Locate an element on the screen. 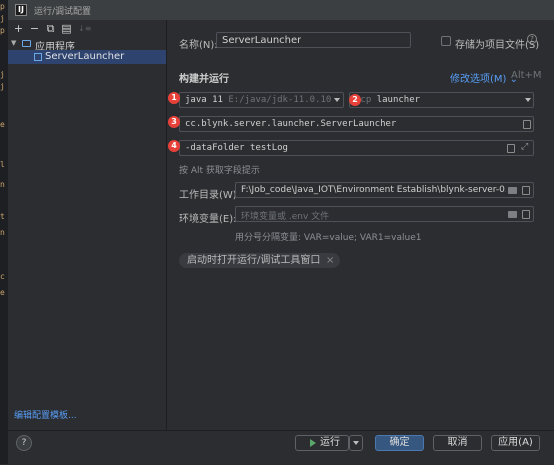  name-field: ServerLauncher is located at coordinates (313, 40).